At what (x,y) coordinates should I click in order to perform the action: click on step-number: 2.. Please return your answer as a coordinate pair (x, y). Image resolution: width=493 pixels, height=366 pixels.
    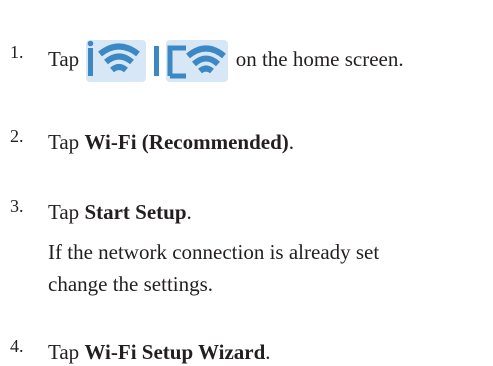
    Looking at the image, I should click on (17, 136).